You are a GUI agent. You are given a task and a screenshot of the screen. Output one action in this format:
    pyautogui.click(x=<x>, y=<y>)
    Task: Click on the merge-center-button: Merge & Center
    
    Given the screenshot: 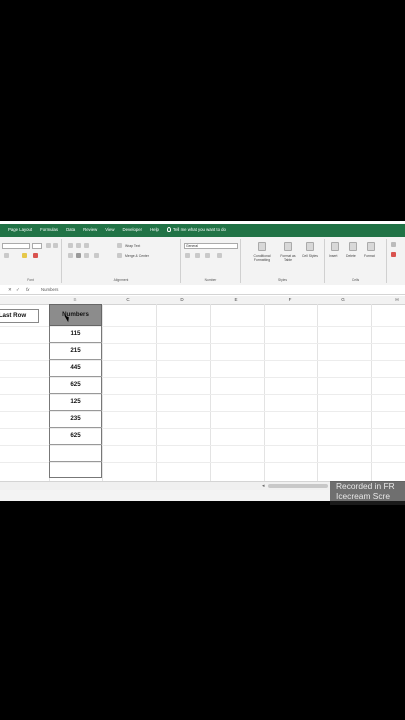 What is the action you would take?
    pyautogui.click(x=137, y=256)
    